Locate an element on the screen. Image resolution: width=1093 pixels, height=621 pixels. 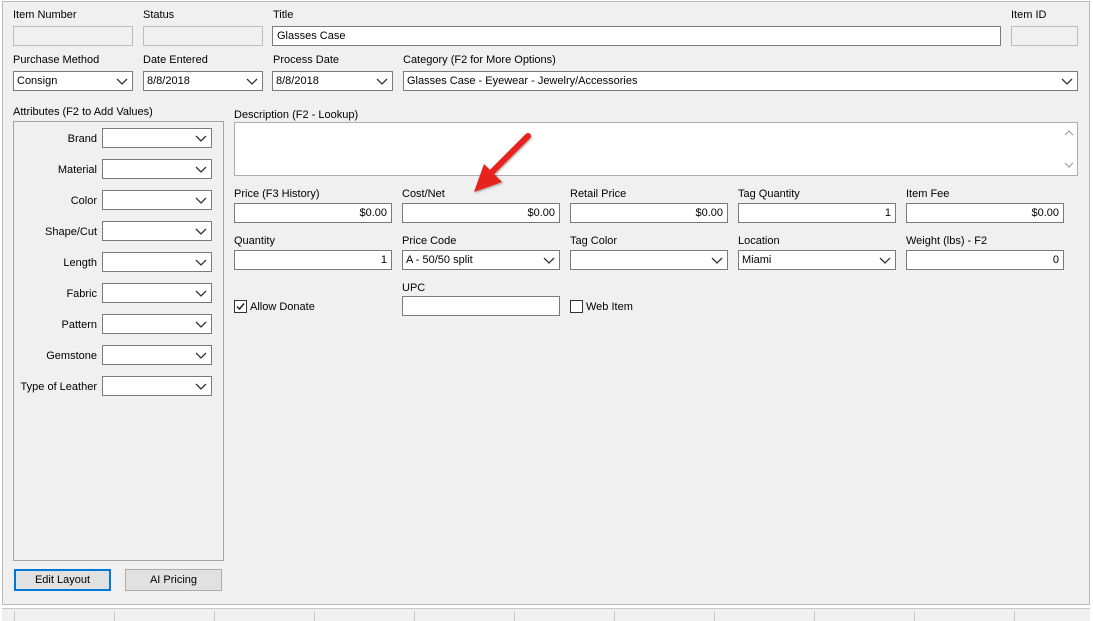
web-item-label: Web Item is located at coordinates (609, 307).